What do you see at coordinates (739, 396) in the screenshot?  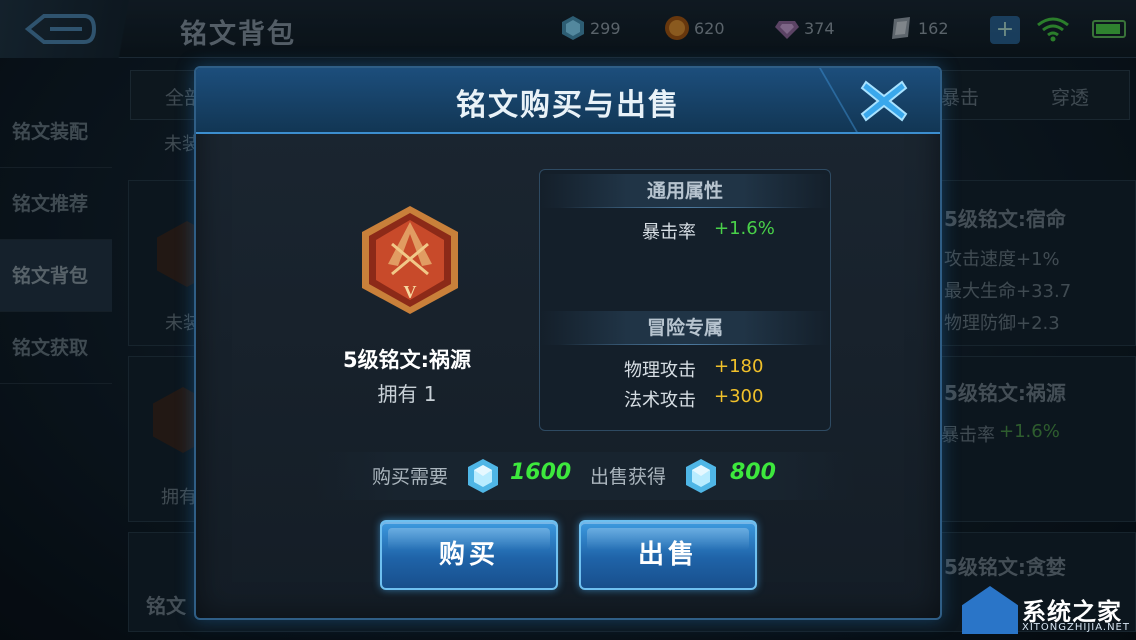 I see `attribute-value: +300` at bounding box center [739, 396].